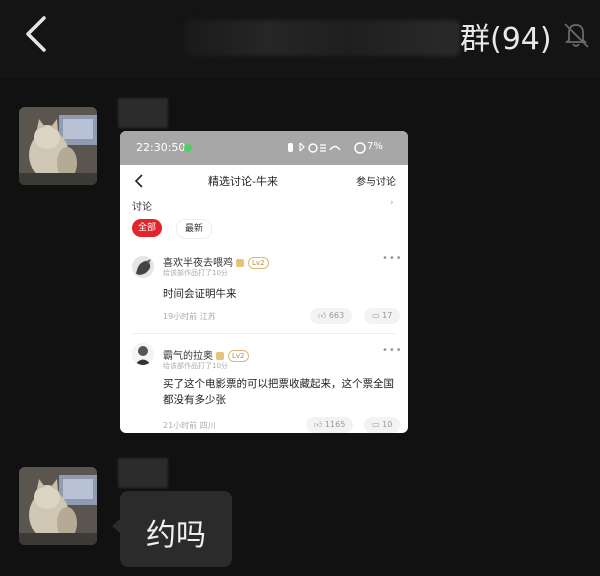 Image resolution: width=600 pixels, height=576 pixels. I want to click on post-username: 喜欢半夜去喂鸡 Lv2, so click(216, 261).